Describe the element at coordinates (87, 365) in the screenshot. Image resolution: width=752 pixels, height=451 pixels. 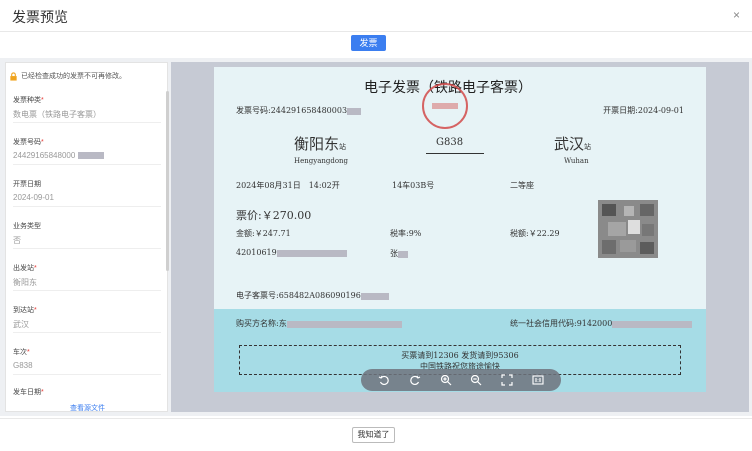
I see `field-value: G838` at that location.